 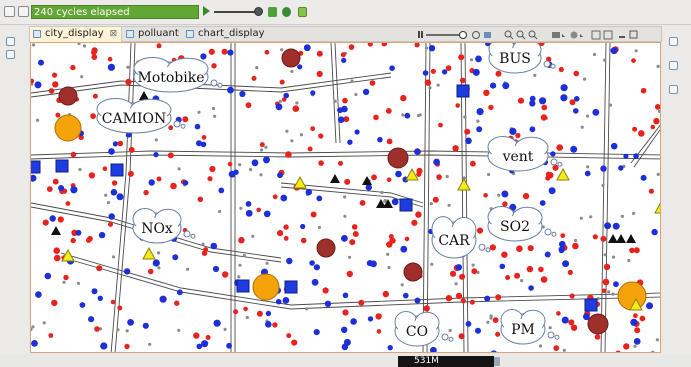 I want to click on monitor-icon, so click(x=9, y=11).